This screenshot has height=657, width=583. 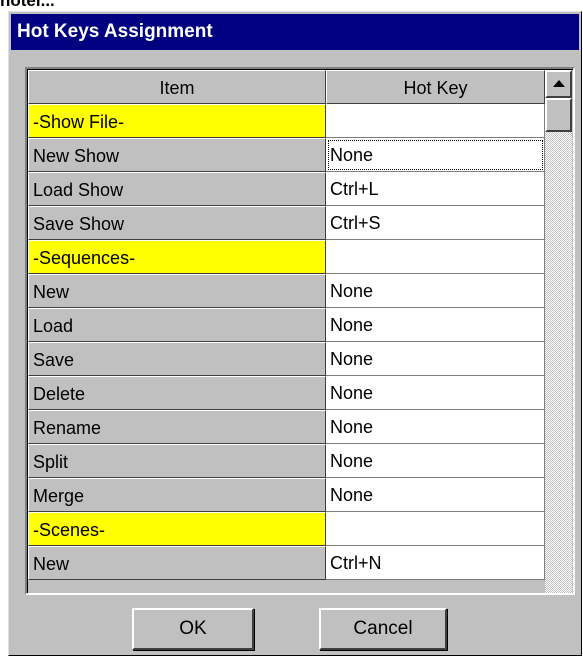 I want to click on scroll-thumb, so click(x=558, y=115).